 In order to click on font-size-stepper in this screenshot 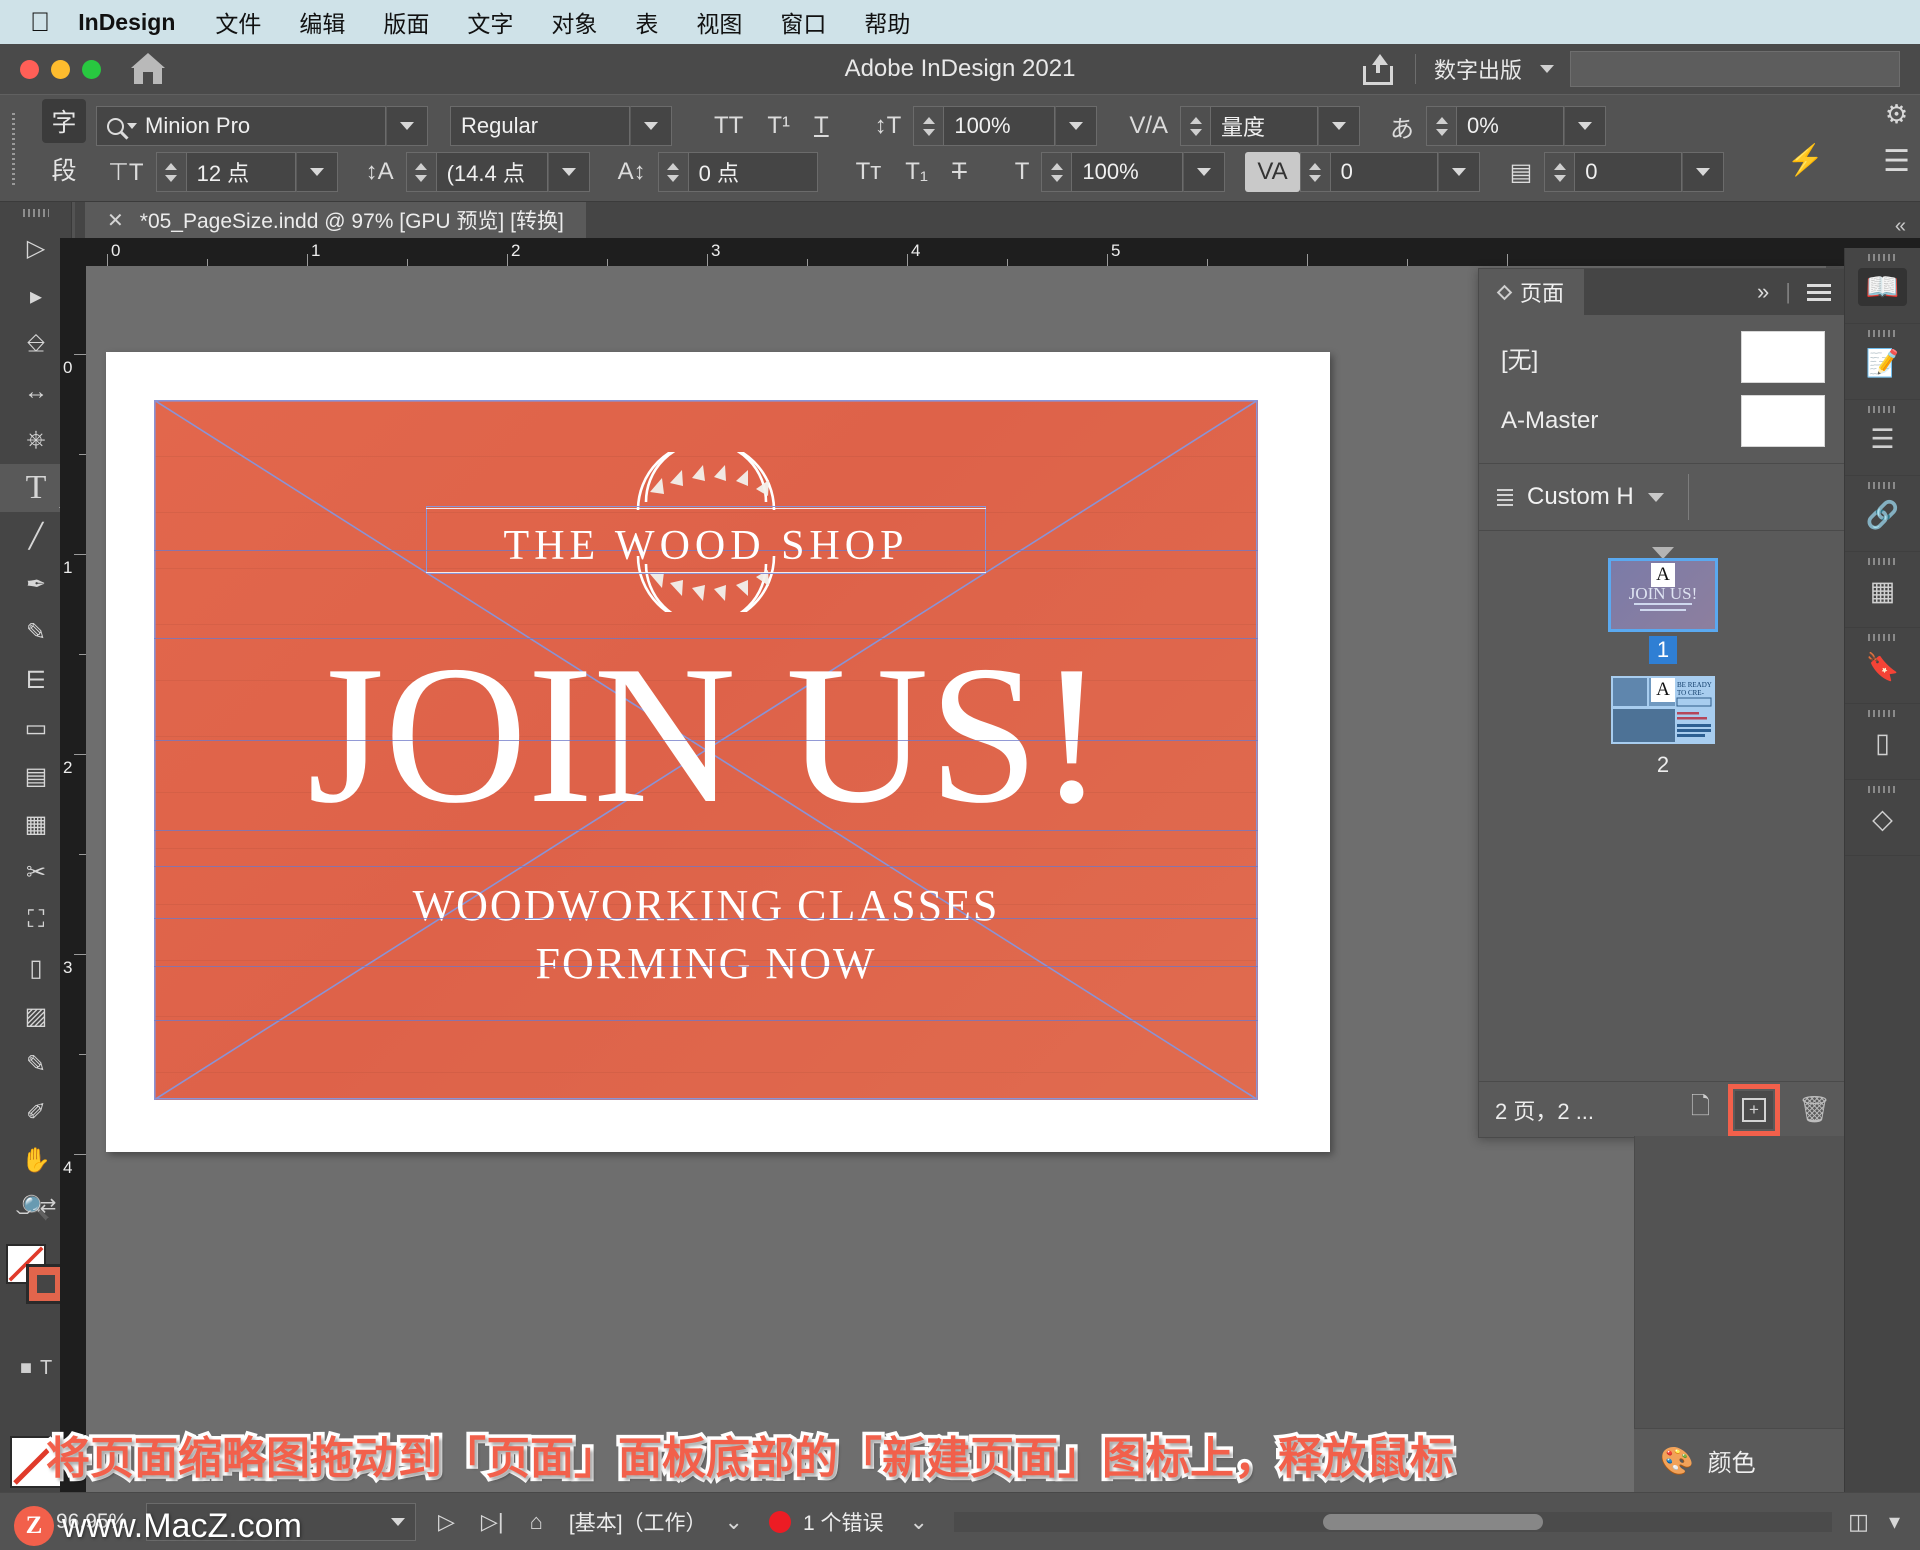, I will do `click(170, 172)`.